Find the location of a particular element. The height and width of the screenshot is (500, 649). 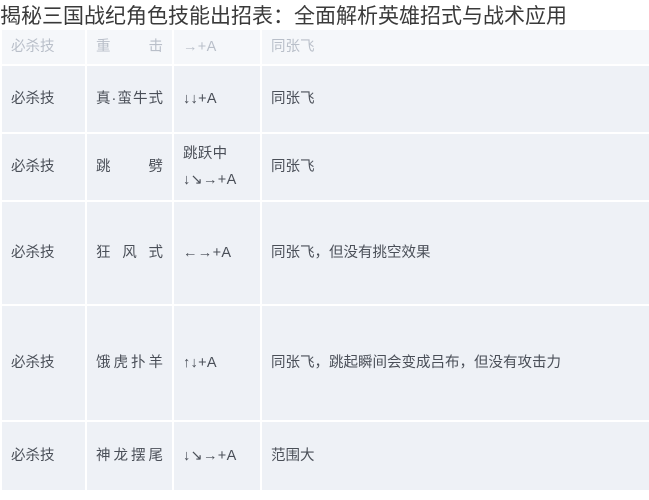

cell-command: 跳跃中↓↘→+A is located at coordinates (217, 167).